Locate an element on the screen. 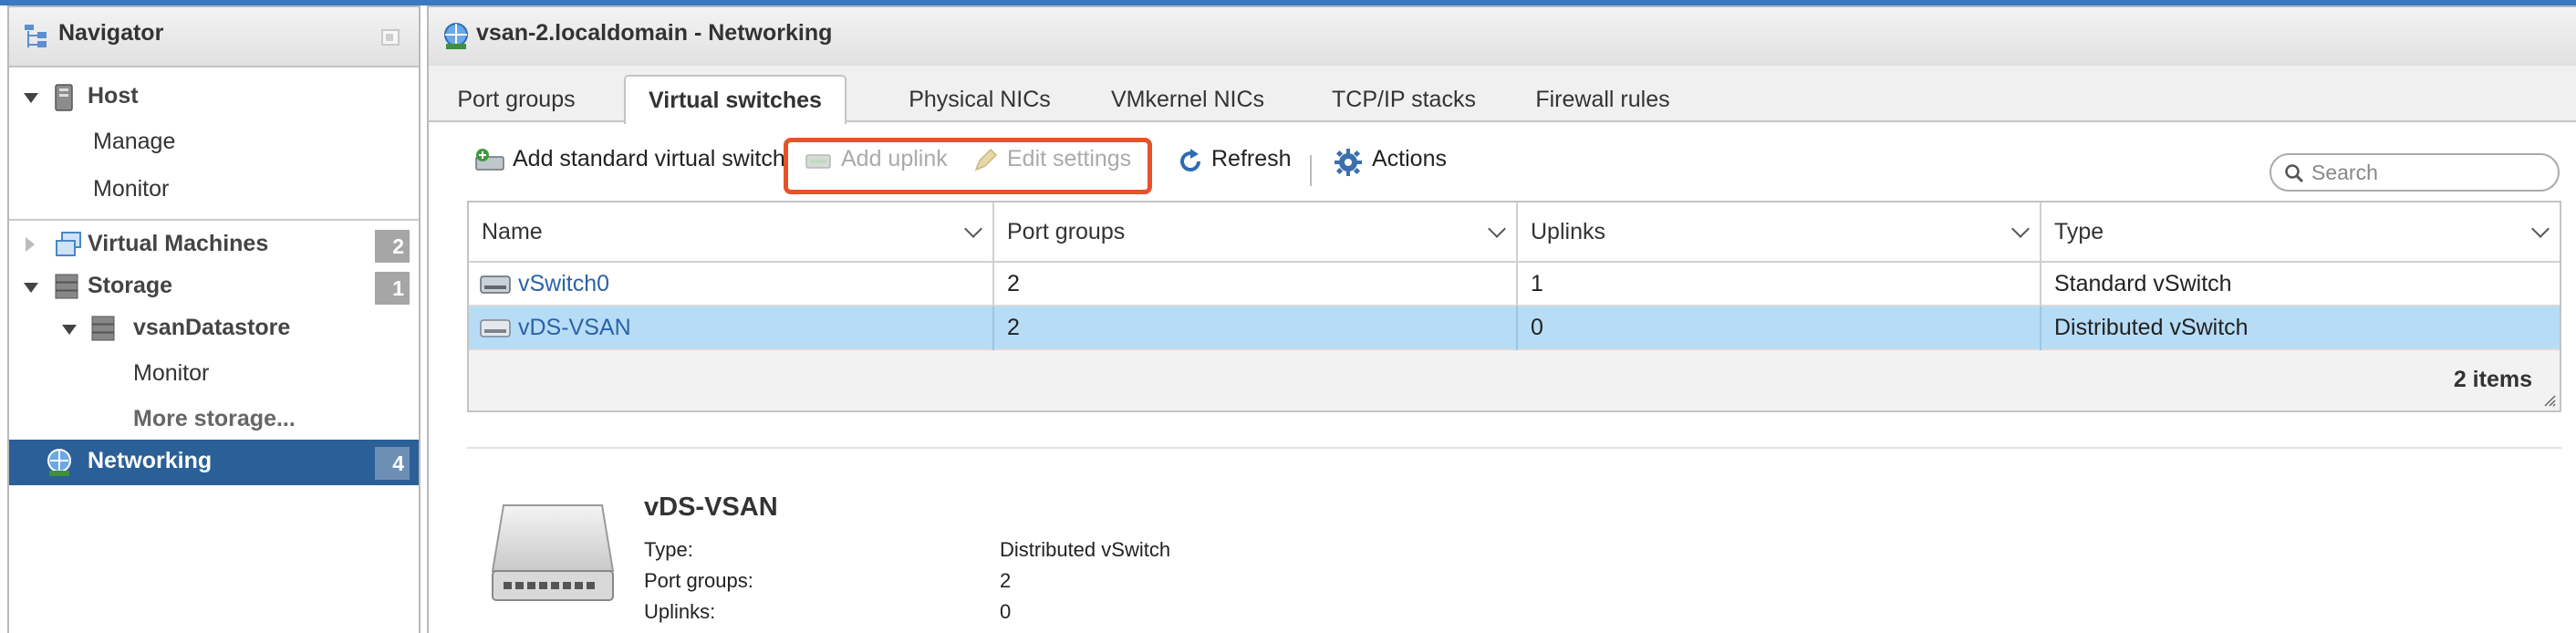 The image size is (2576, 633). page-title: vsan-2.localdomain - Networking is located at coordinates (654, 33).